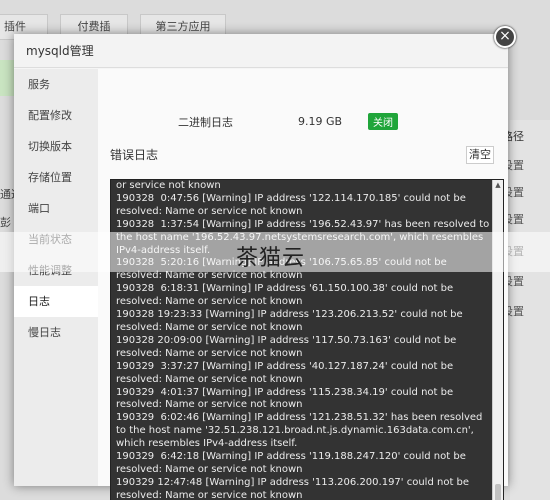 Image resolution: width=550 pixels, height=500 pixels. I want to click on nav-item-storage: 存储位置, so click(56, 177).